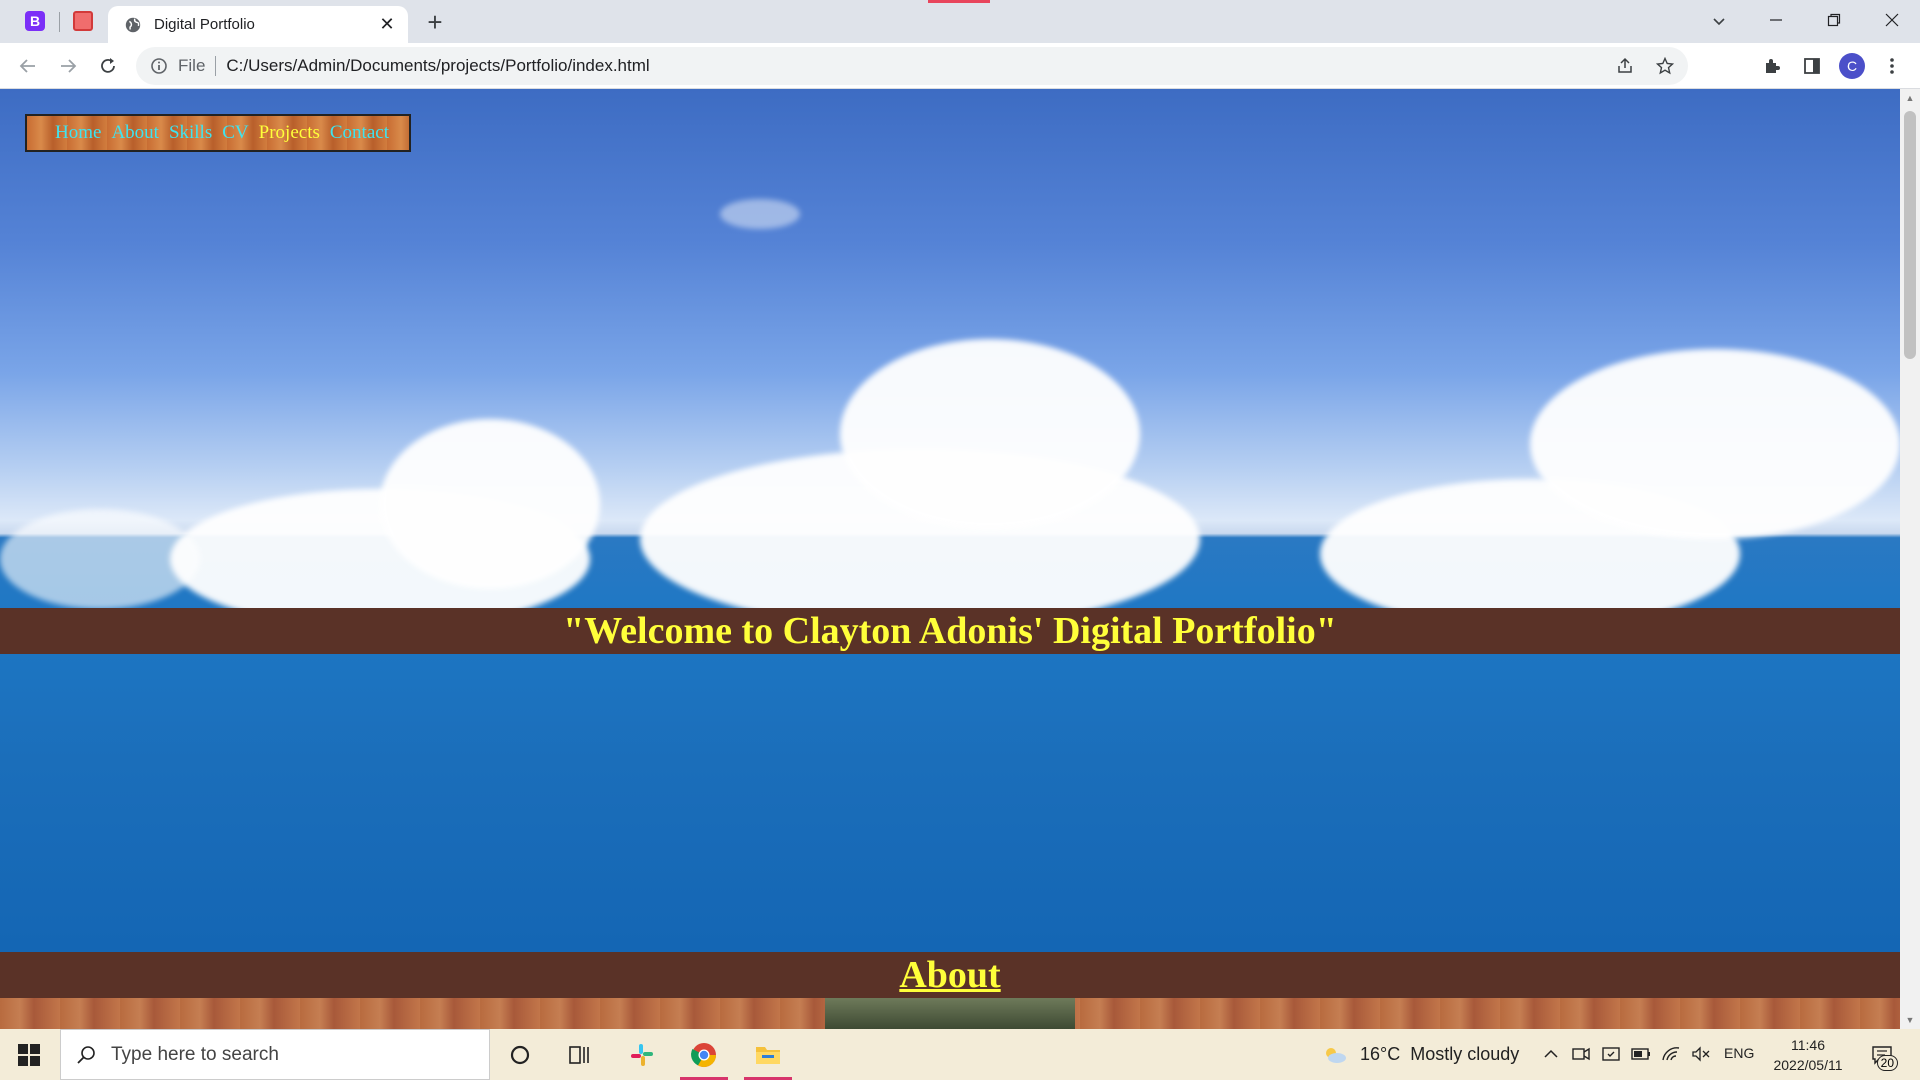  I want to click on avatar: C, so click(1852, 66).